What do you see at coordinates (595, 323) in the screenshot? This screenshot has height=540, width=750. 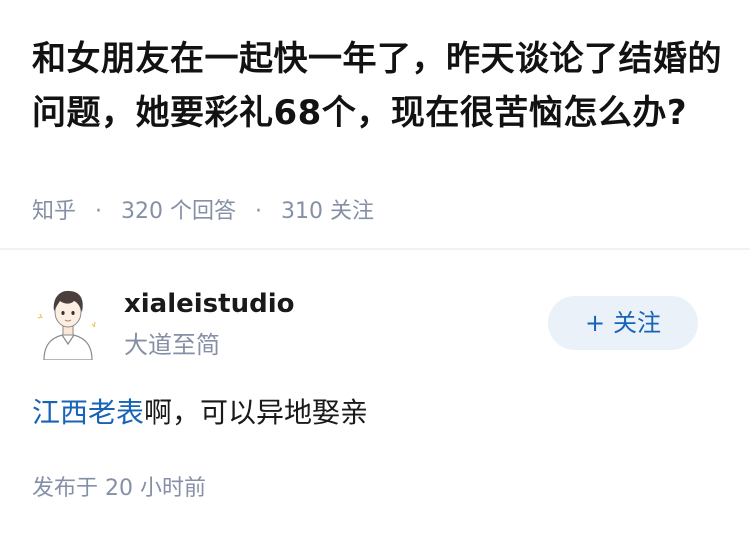 I see `plus-icon: +` at bounding box center [595, 323].